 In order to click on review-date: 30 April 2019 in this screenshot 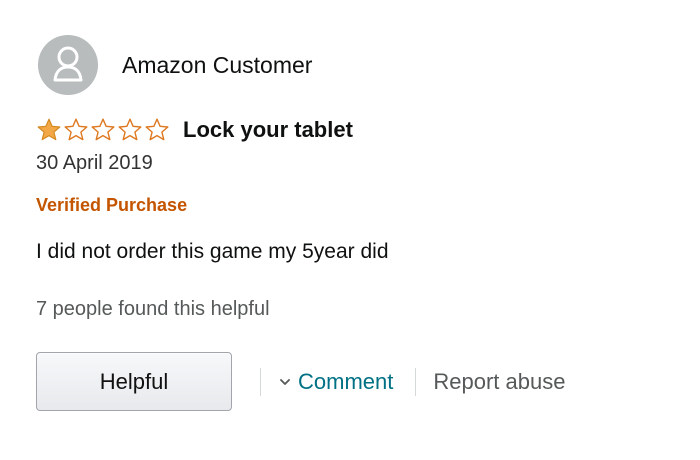, I will do `click(94, 163)`.